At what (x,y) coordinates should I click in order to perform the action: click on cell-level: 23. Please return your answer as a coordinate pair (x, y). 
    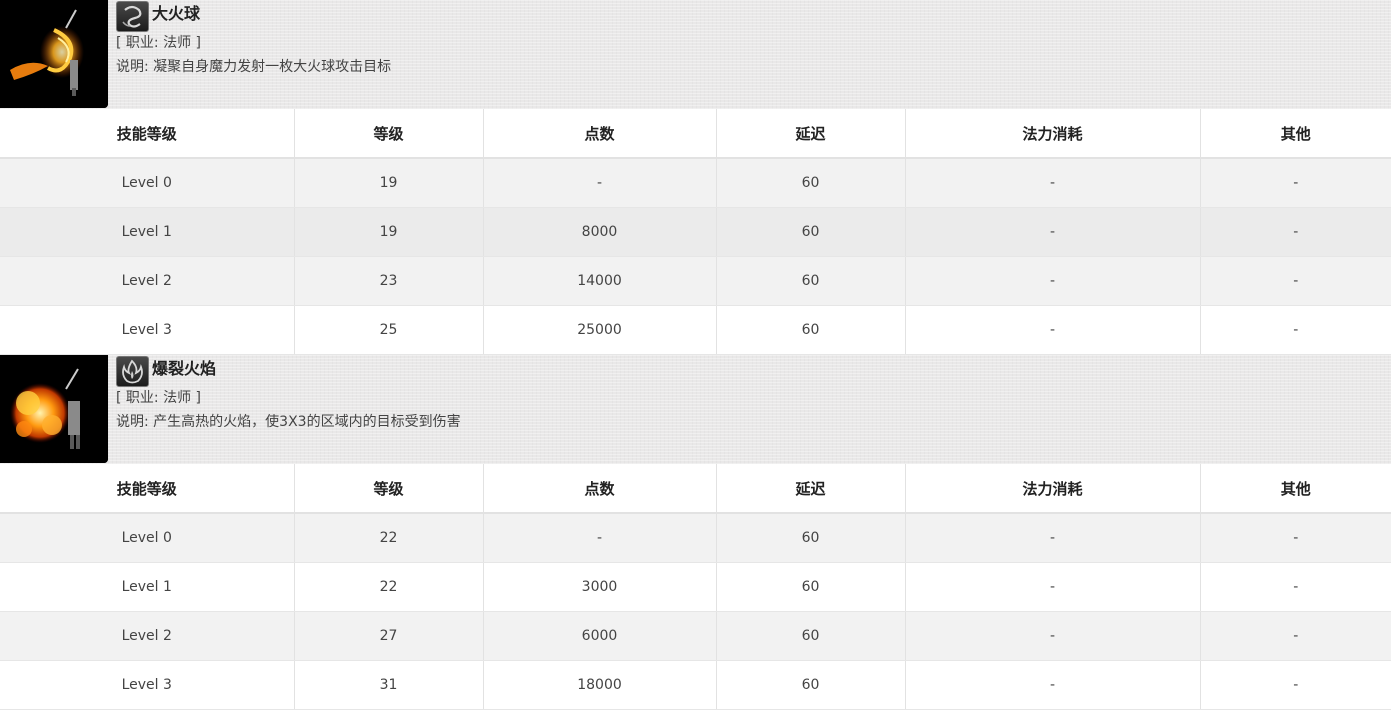
    Looking at the image, I should click on (389, 281).